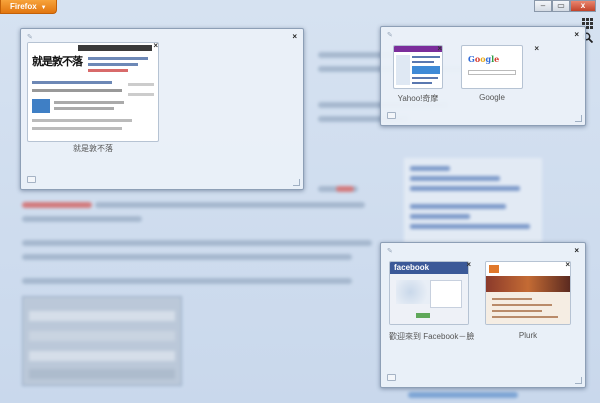 The width and height of the screenshot is (600, 403). What do you see at coordinates (432, 336) in the screenshot?
I see `tab-title: 歡迎來到 Facebook－臉` at bounding box center [432, 336].